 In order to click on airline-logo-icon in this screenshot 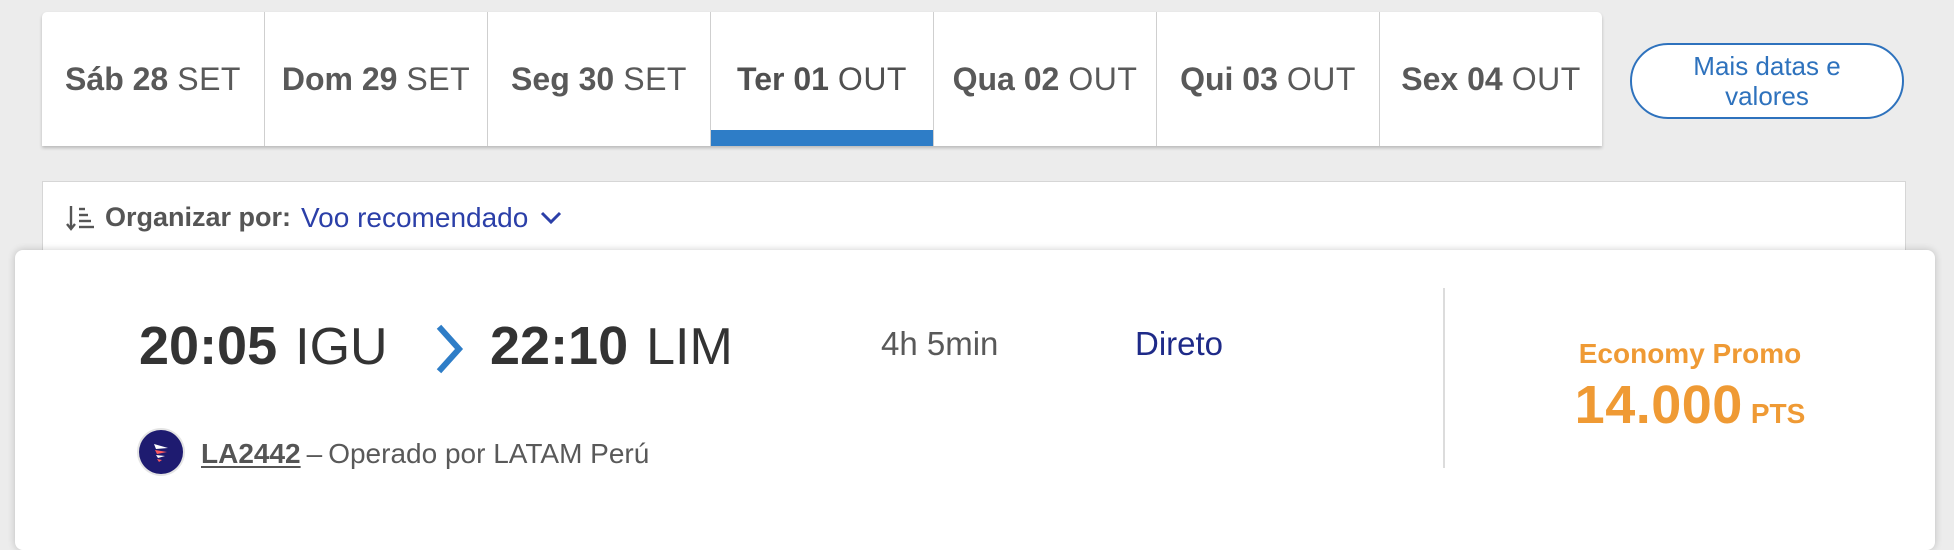, I will do `click(161, 452)`.